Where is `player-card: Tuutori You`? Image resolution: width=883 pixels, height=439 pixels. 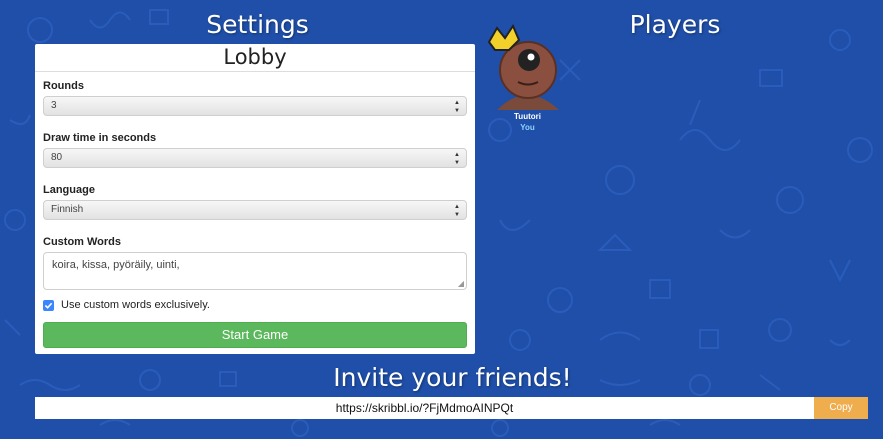
player-card: Tuutori You is located at coordinates (527, 81).